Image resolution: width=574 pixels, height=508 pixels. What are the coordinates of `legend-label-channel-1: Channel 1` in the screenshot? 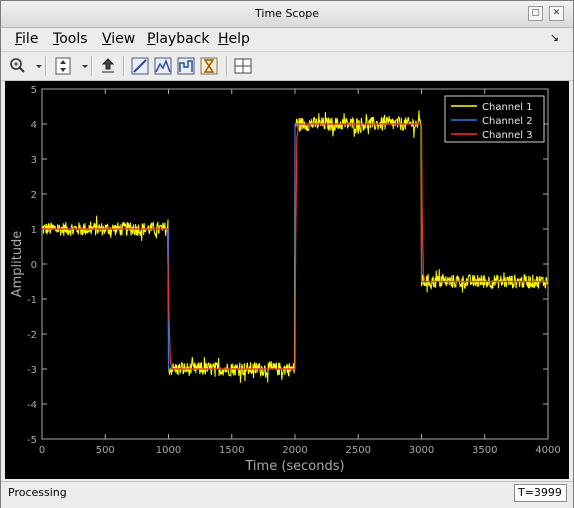 It's located at (507, 107).